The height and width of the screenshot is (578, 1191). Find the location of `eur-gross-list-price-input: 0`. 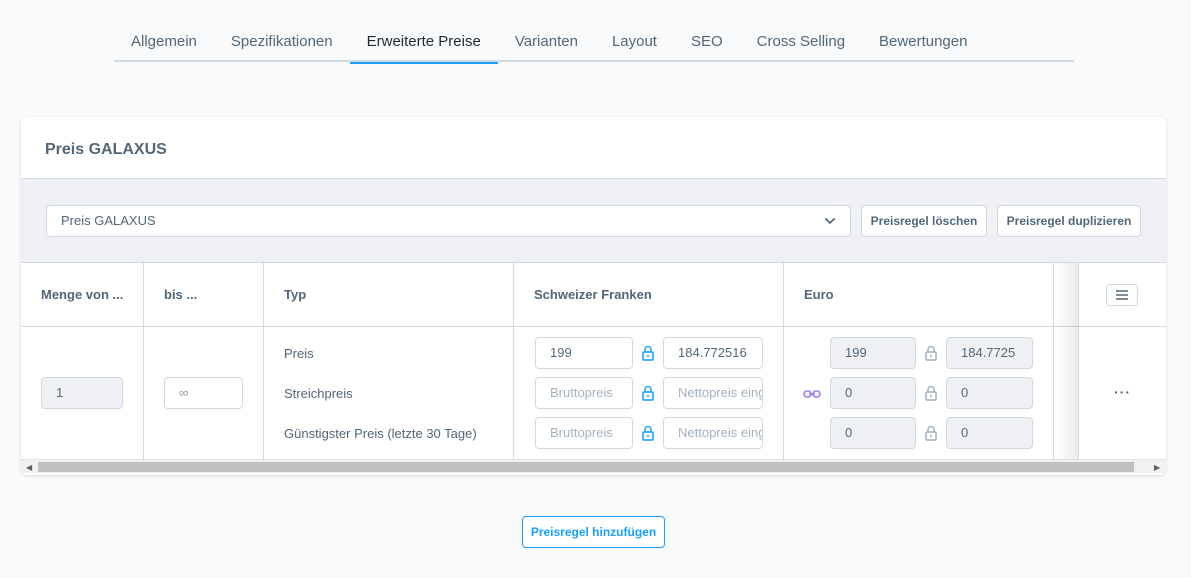

eur-gross-list-price-input: 0 is located at coordinates (873, 393).